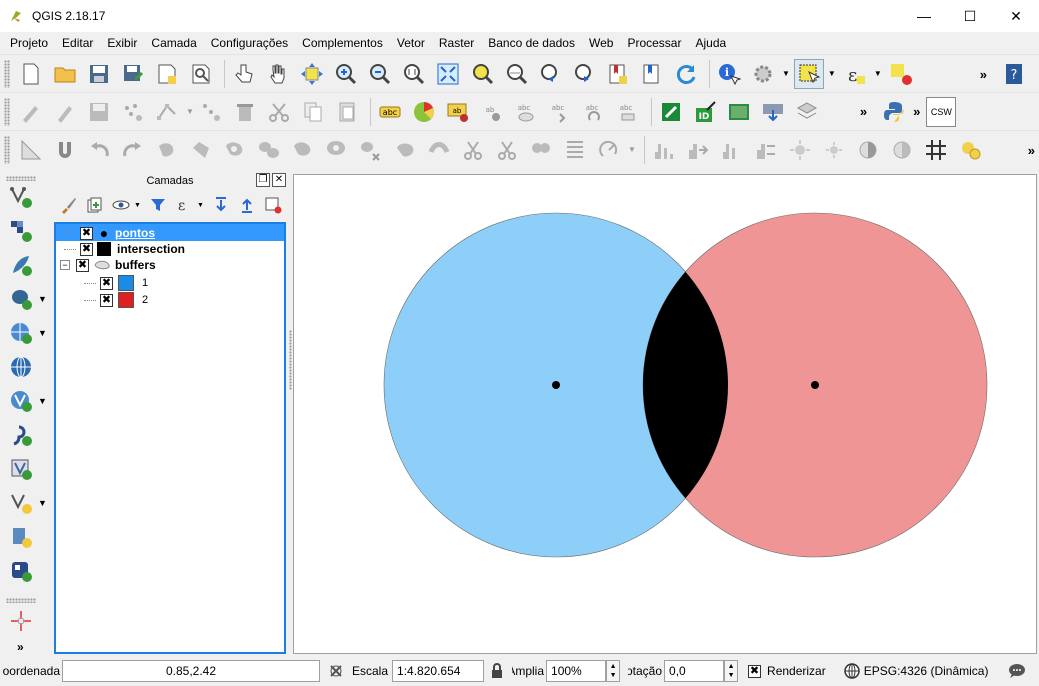 The height and width of the screenshot is (686, 1039). Describe the element at coordinates (106, 300) in the screenshot. I see `category-visibility-checkbox: ✖` at that location.